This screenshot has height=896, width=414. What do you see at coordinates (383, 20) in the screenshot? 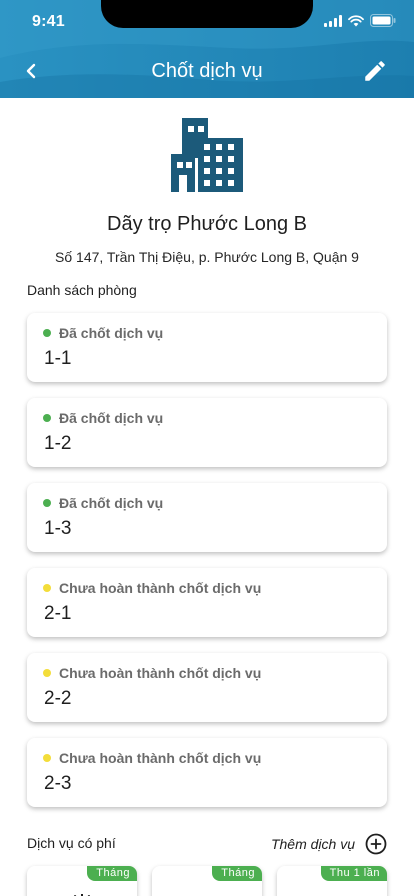
I see `battery-icon` at bounding box center [383, 20].